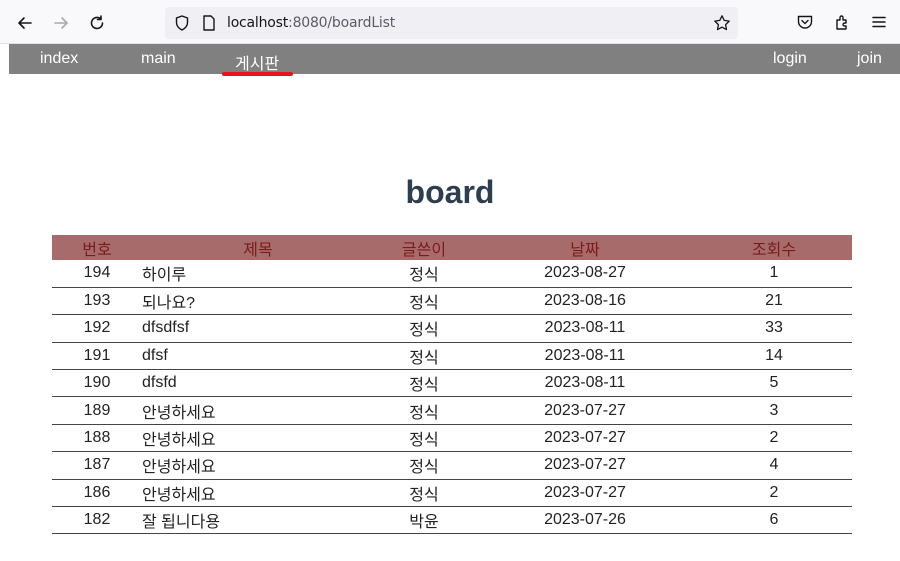 This screenshot has width=900, height=561. Describe the element at coordinates (59, 59) in the screenshot. I see `nav-link-index: index` at that location.